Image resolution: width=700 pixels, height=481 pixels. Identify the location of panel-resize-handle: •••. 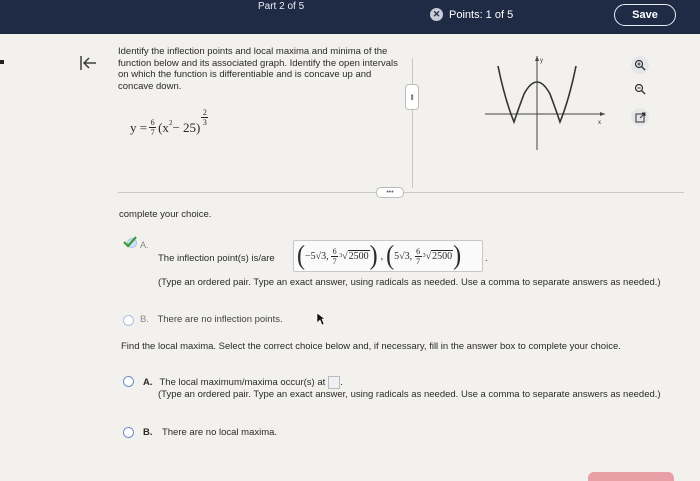
(412, 97).